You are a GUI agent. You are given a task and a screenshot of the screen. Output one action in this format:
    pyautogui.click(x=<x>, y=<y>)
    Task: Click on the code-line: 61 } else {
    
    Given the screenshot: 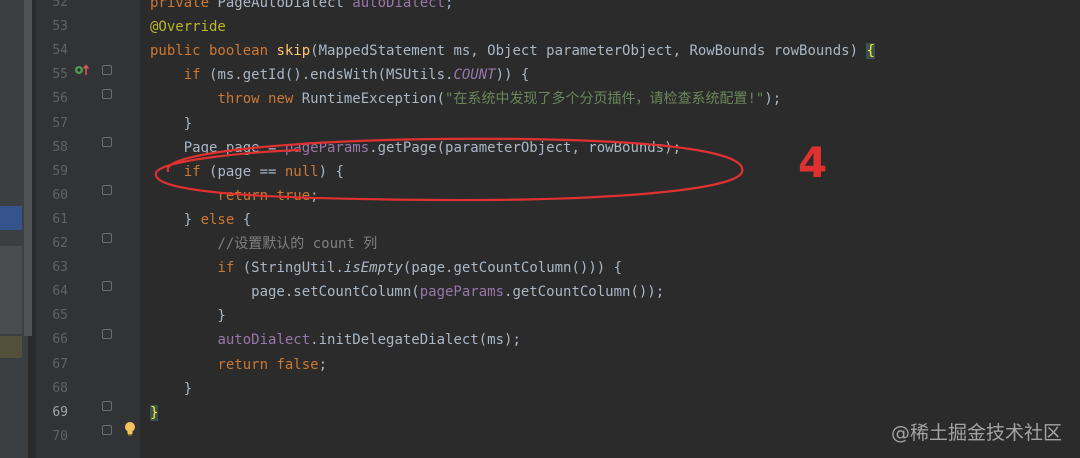 What is the action you would take?
    pyautogui.click(x=540, y=220)
    